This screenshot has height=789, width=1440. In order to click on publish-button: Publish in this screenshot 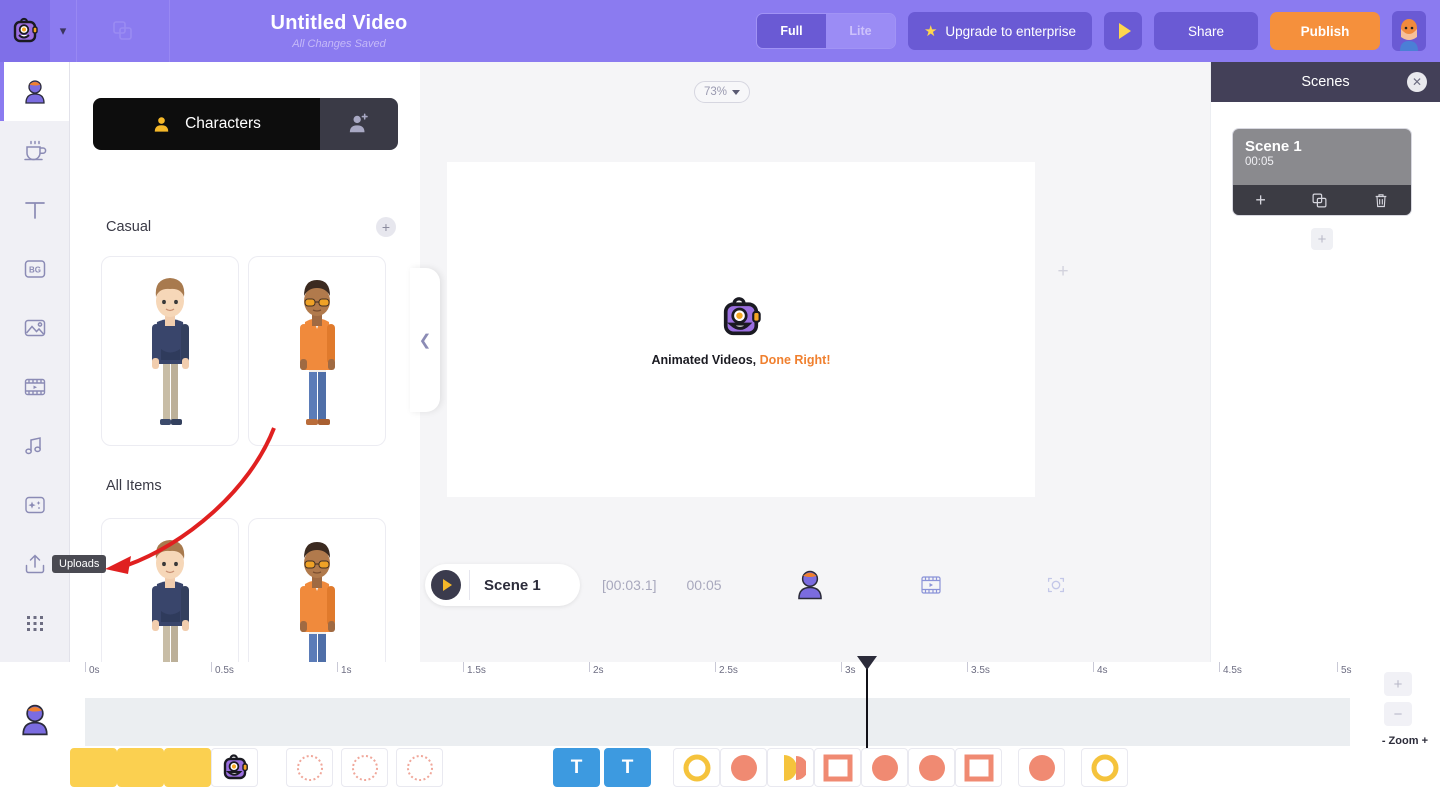, I will do `click(1325, 31)`.